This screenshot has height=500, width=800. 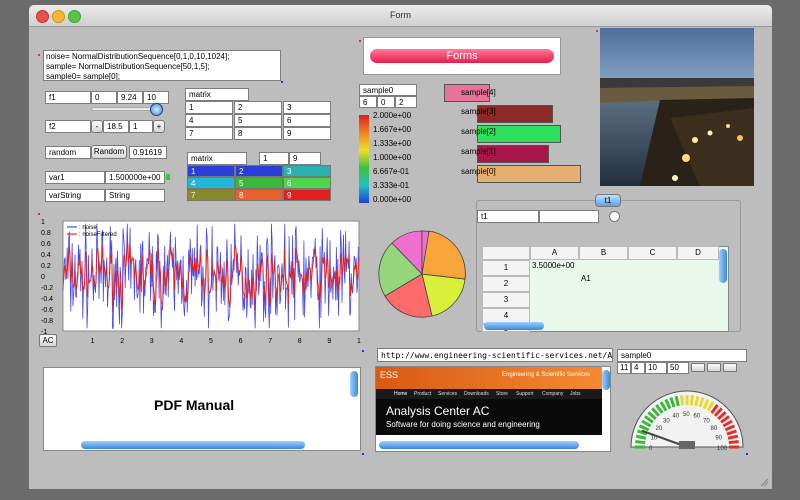 What do you see at coordinates (83, 76) in the screenshot?
I see `script-line: sample0= sample[0];` at bounding box center [83, 76].